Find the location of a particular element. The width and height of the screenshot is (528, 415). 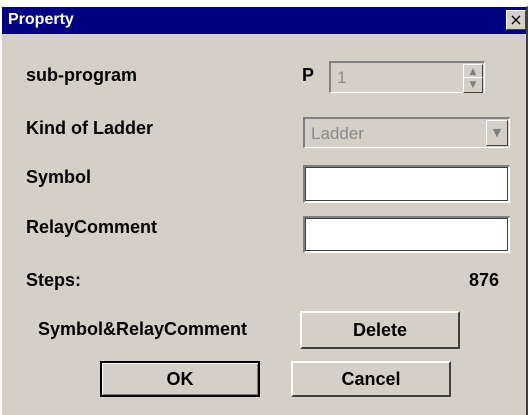

ok-button: OK is located at coordinates (180, 379).